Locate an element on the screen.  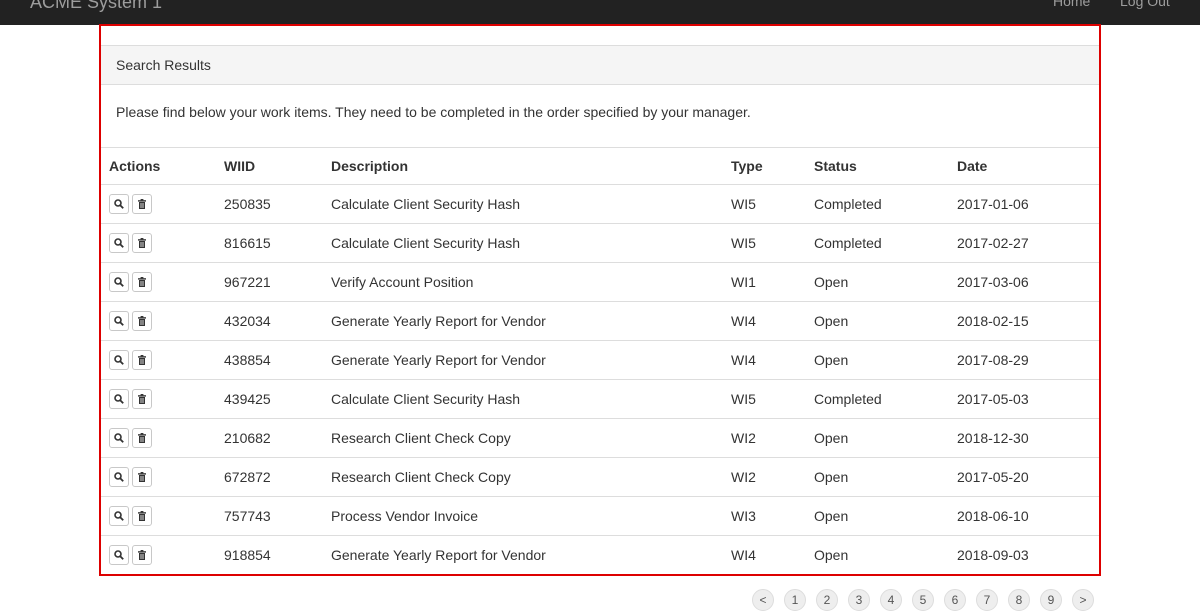
cell-description: Process Vendor Invoice is located at coordinates (523, 516).